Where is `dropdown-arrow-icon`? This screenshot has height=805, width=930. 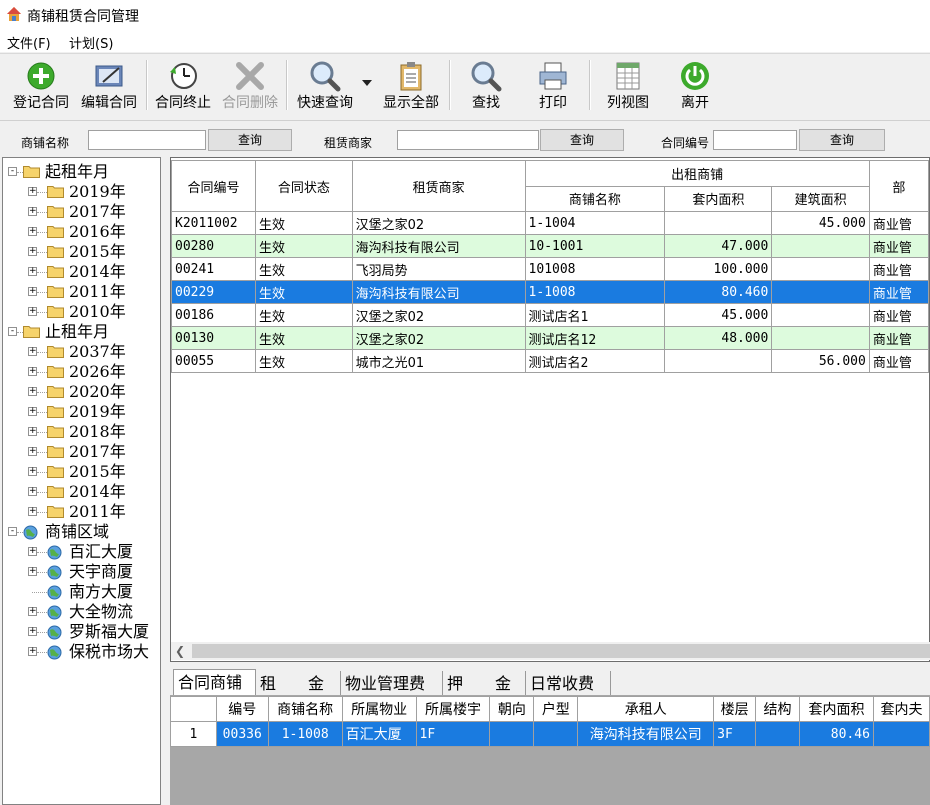
dropdown-arrow-icon is located at coordinates (367, 83).